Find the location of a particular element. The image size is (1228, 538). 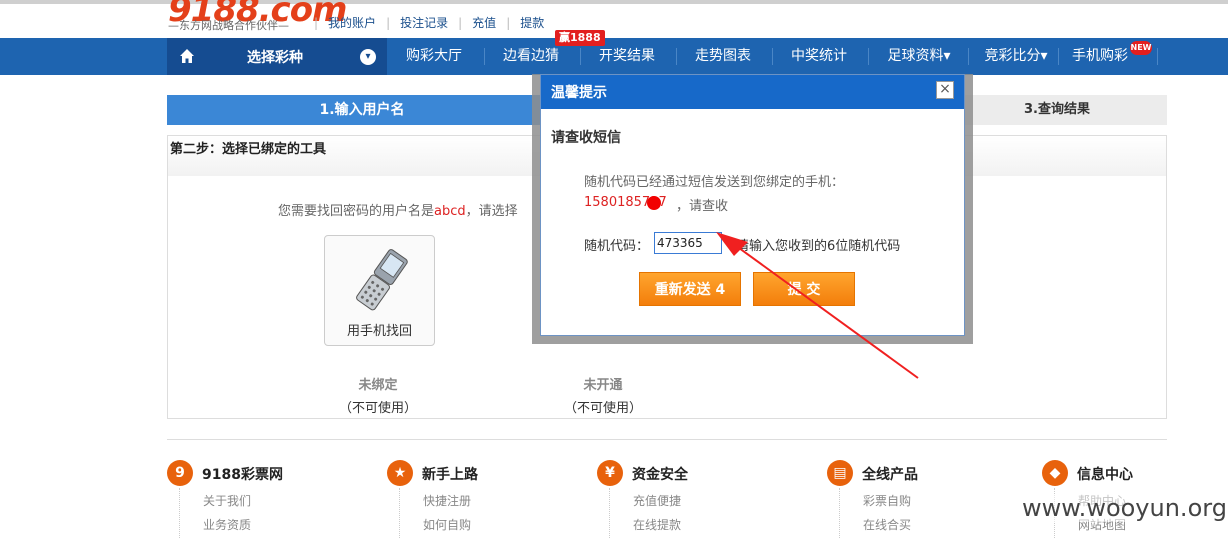

top-links: | 我的账户 | 投注记录 | 充值 | 提款 is located at coordinates (434, 22).